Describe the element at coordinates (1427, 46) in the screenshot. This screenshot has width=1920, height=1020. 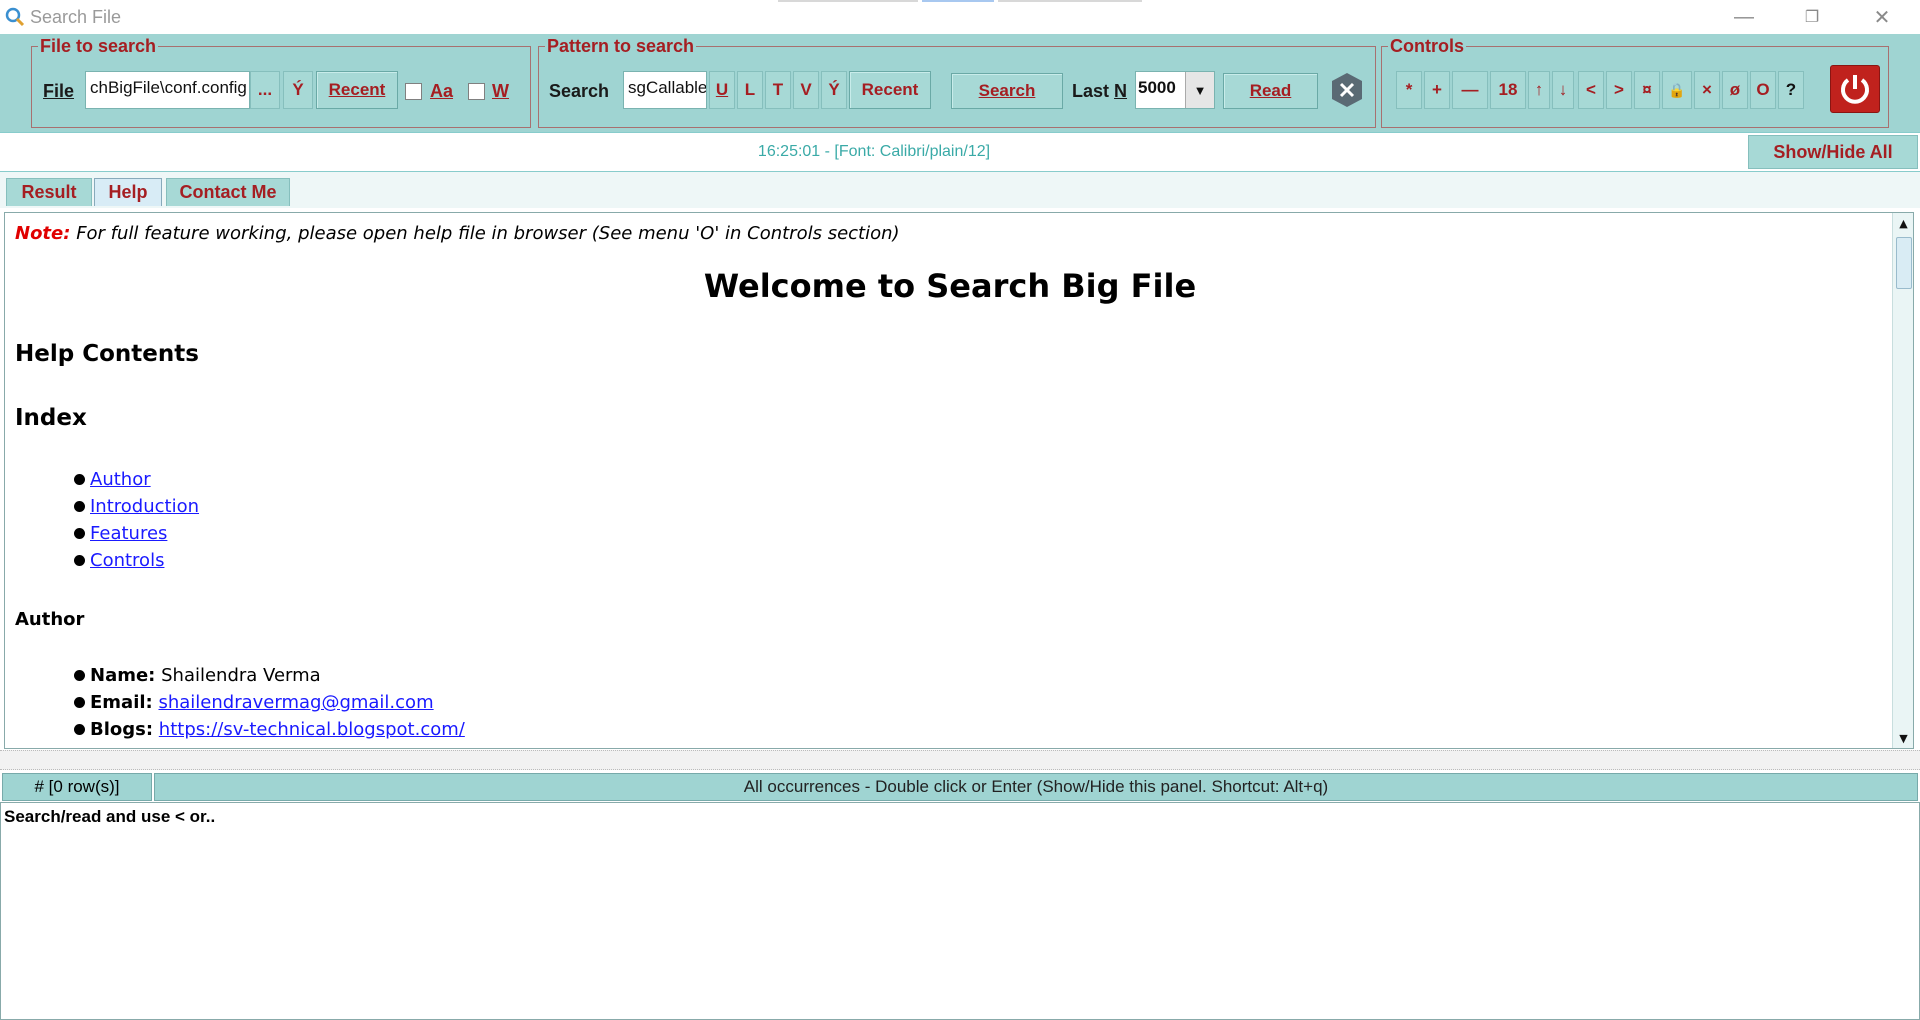
I see `controls-group-legend: Controls` at that location.